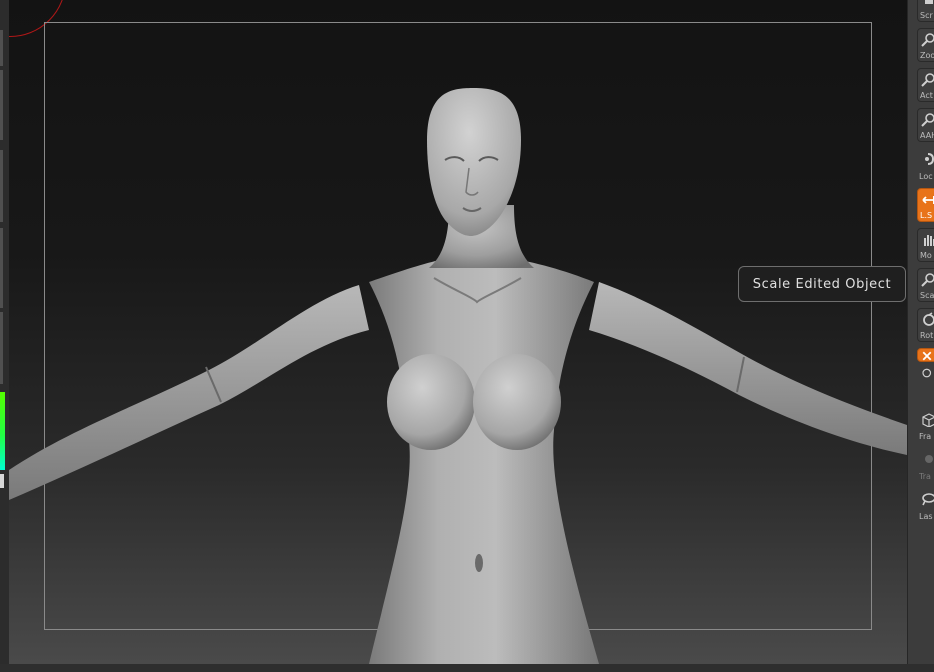 Image resolution: width=934 pixels, height=672 pixels. I want to click on right-tool-shelf: Scr Zoo Act AAH Loc L.S Mo Sca Rot, so click(920, 336).